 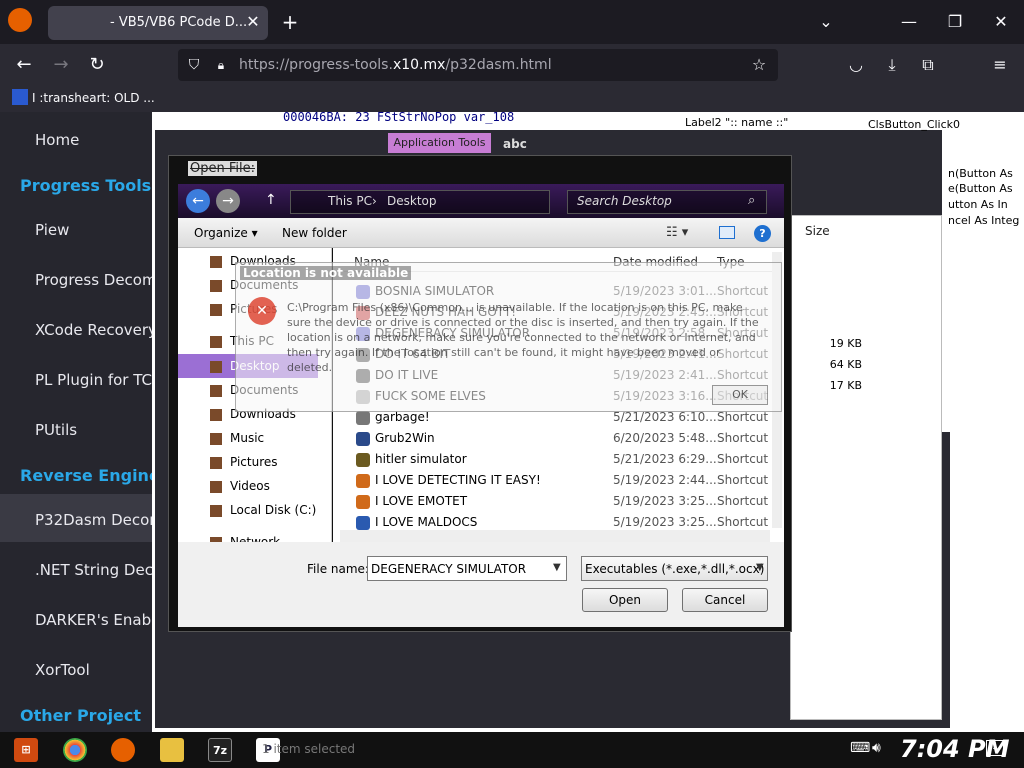 I want to click on file-name: Grub2Win, so click(x=405, y=438).